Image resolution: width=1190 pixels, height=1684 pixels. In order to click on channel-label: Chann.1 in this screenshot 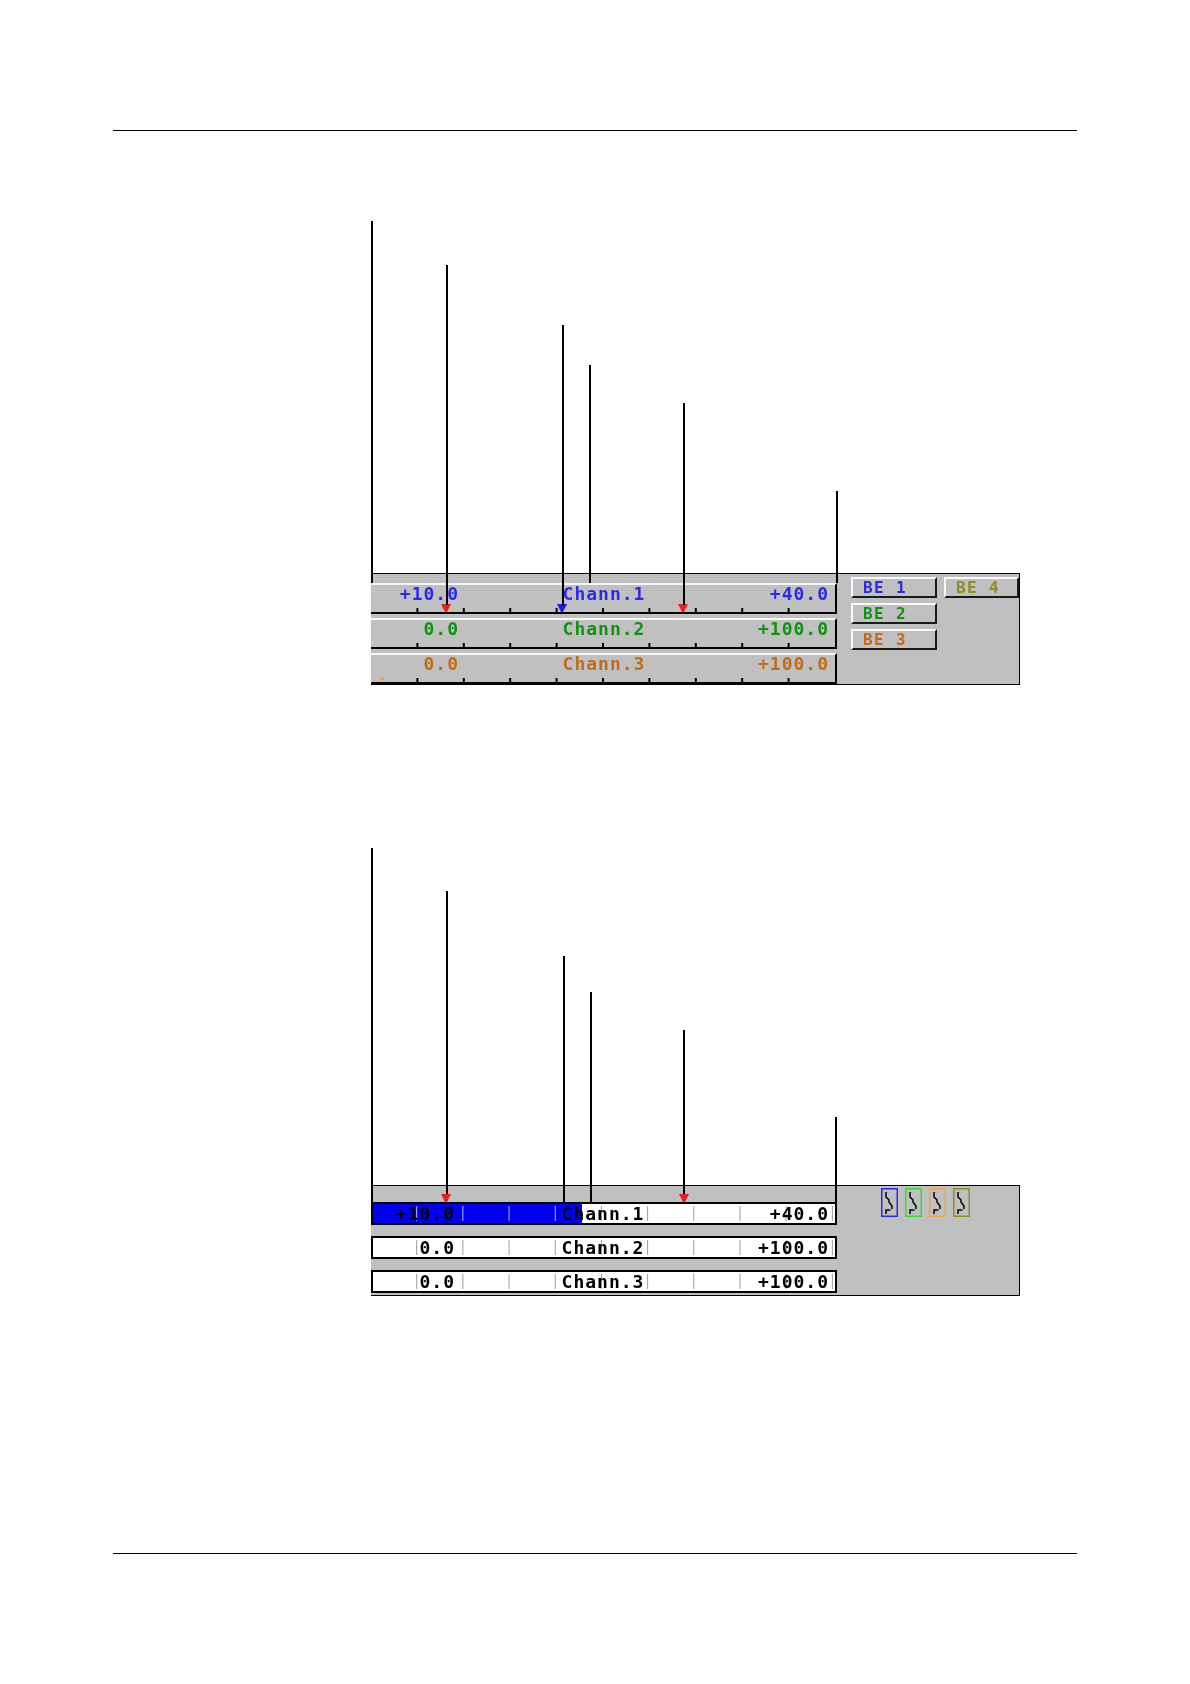, I will do `click(604, 594)`.